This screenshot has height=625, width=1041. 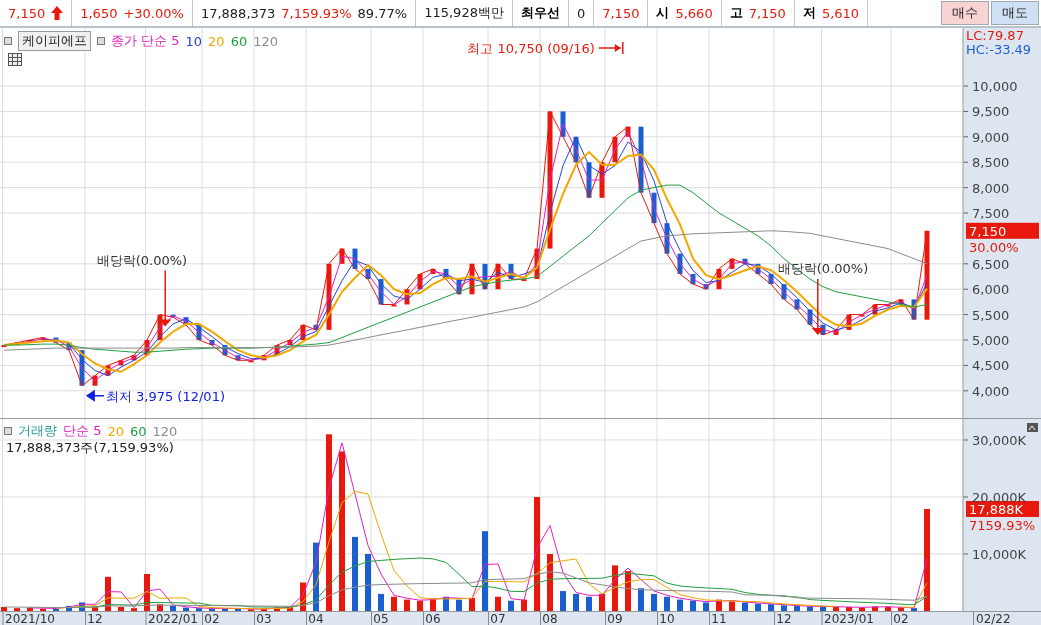 What do you see at coordinates (999, 440) in the screenshot?
I see `axis-label: 30,000K` at bounding box center [999, 440].